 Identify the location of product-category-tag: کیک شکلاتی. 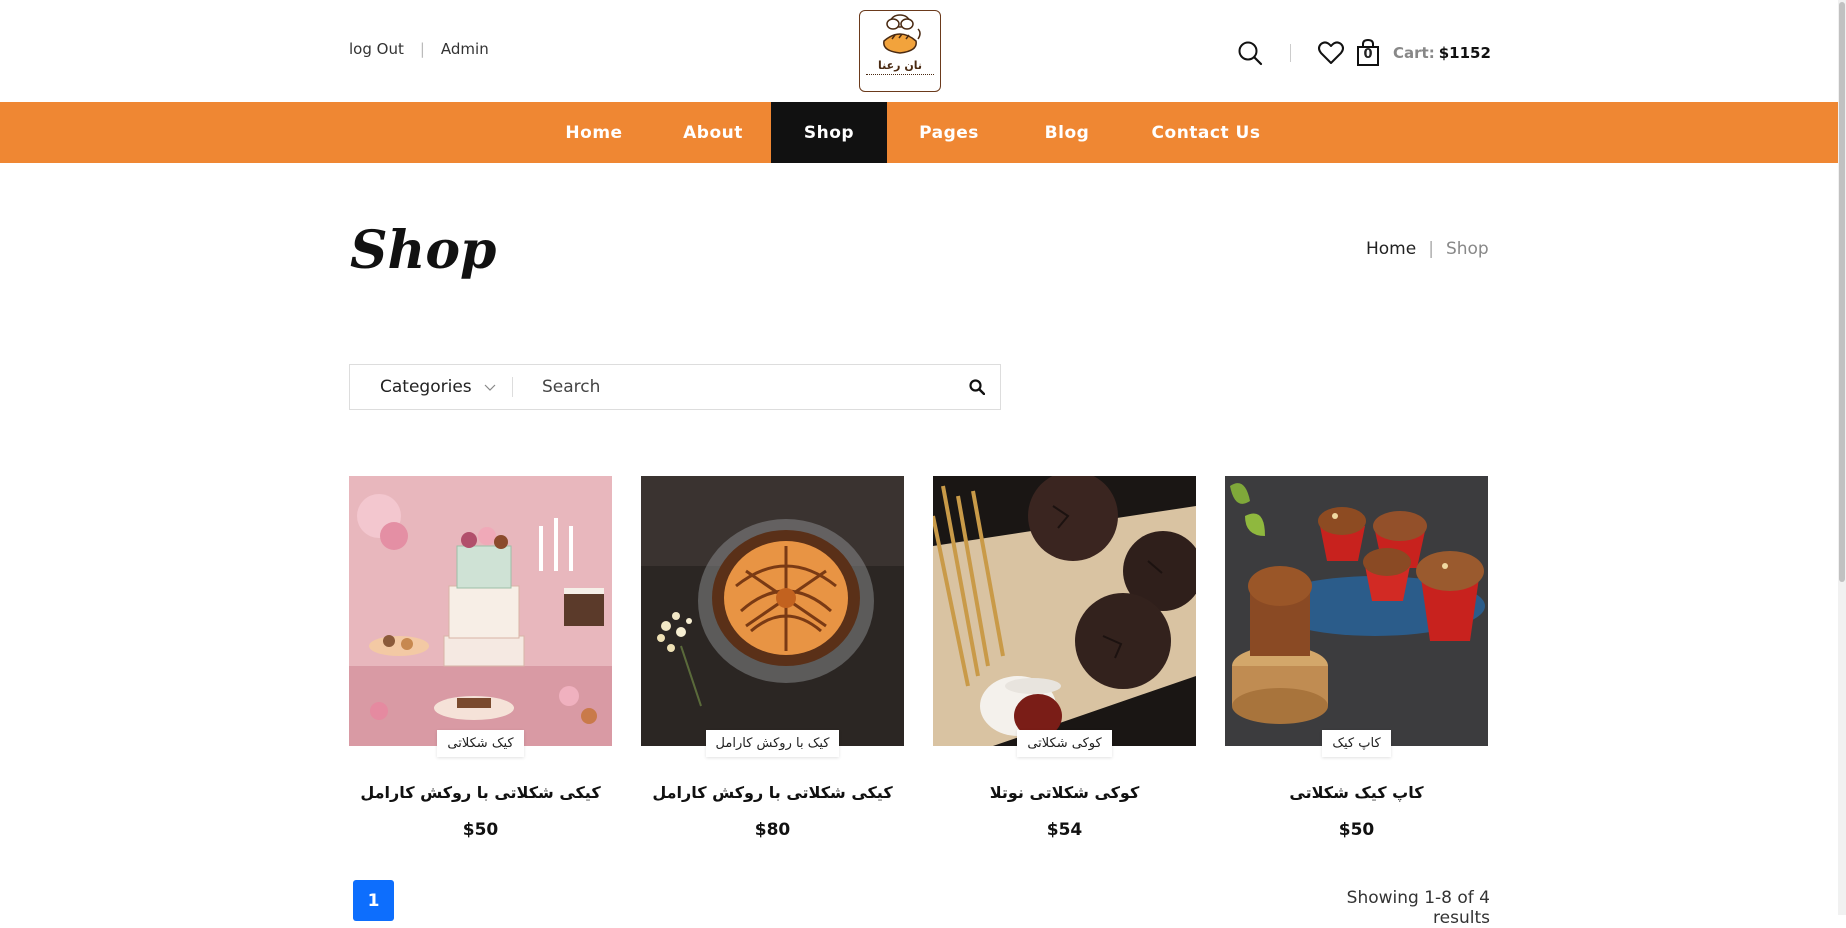
(480, 743).